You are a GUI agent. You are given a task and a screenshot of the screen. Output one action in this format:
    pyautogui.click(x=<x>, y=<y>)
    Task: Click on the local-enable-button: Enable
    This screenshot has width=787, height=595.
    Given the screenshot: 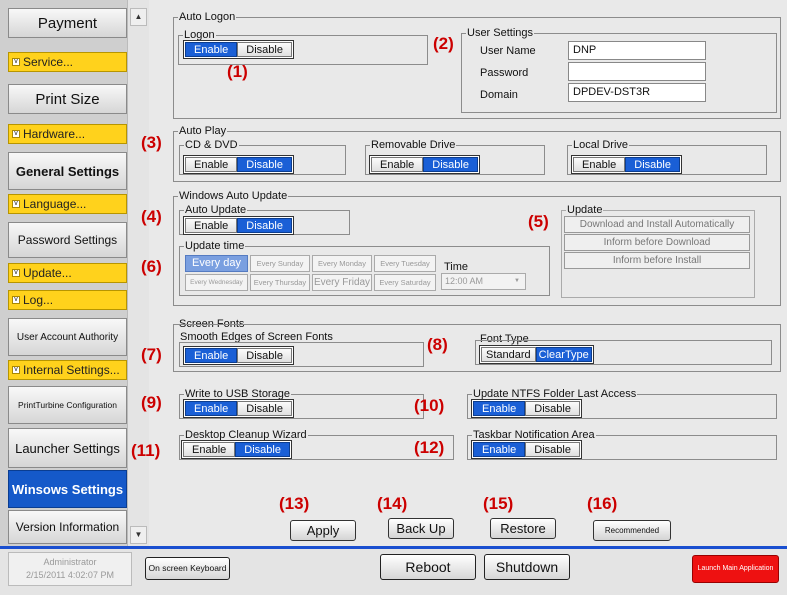 What is the action you would take?
    pyautogui.click(x=599, y=164)
    